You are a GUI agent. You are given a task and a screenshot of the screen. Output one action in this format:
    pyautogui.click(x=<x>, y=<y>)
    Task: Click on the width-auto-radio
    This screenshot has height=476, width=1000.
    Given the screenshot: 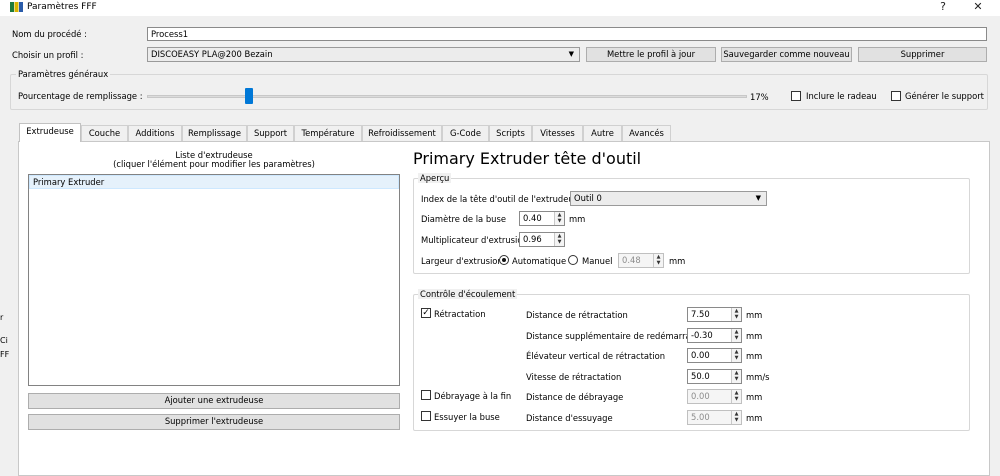 What is the action you would take?
    pyautogui.click(x=504, y=260)
    